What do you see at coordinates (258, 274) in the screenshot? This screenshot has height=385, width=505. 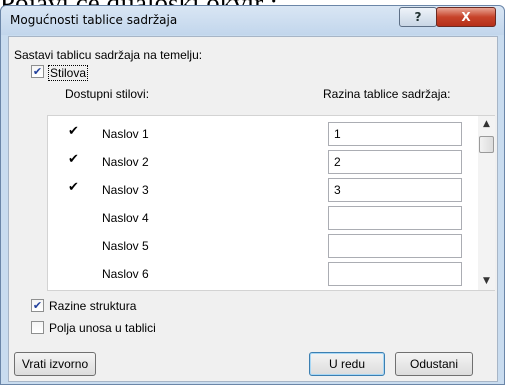 I see `list-item: Naslov 6` at bounding box center [258, 274].